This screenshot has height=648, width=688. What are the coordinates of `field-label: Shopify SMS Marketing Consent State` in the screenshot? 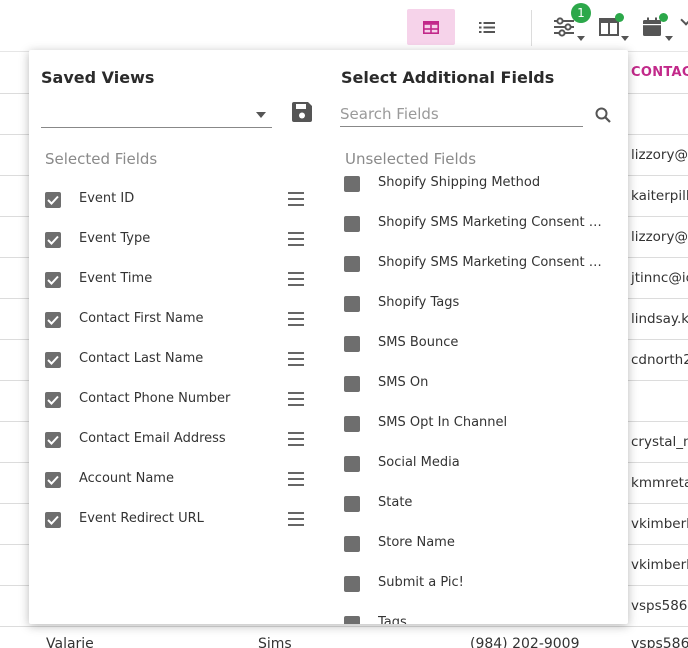 It's located at (494, 262).